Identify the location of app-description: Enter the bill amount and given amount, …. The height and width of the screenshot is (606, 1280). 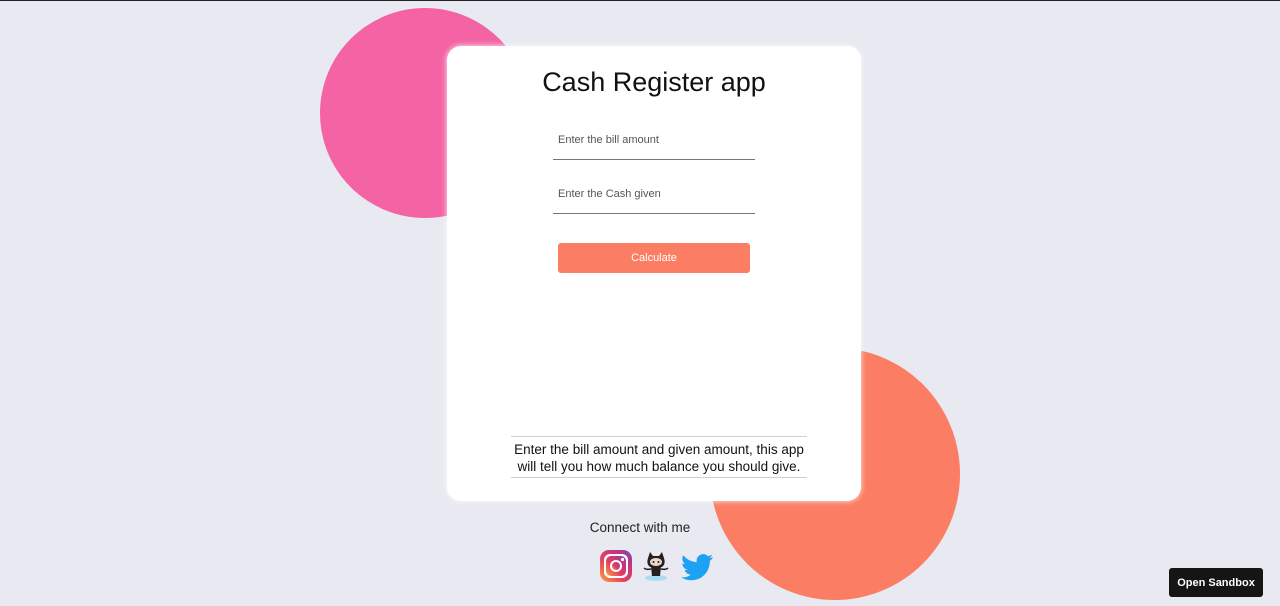
(659, 457).